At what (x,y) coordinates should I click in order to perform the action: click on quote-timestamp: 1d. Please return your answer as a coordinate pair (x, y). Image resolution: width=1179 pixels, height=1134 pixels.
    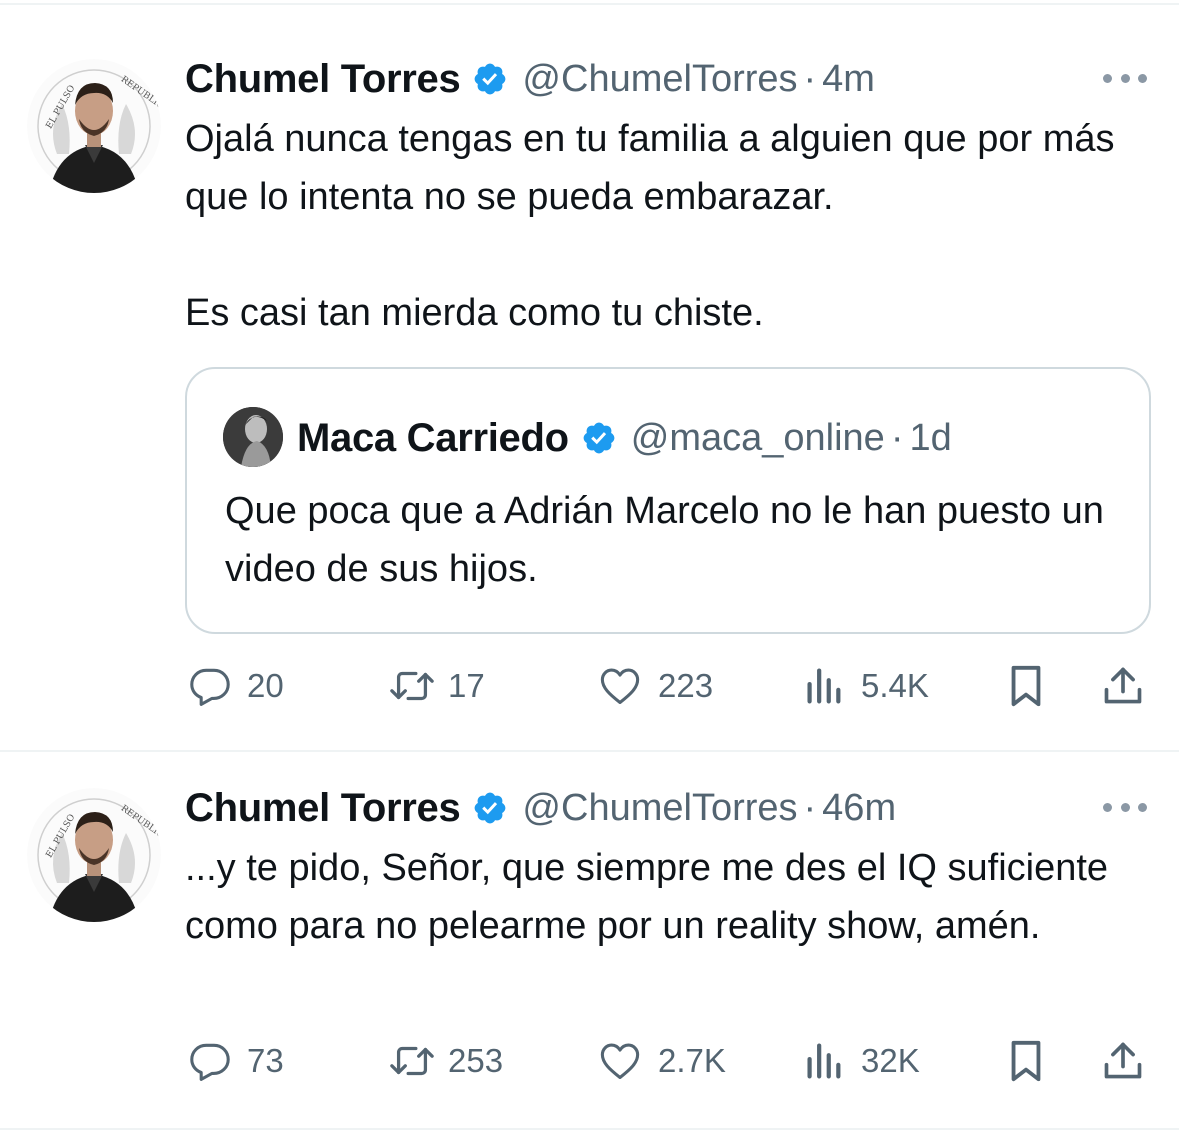
    Looking at the image, I should click on (930, 438).